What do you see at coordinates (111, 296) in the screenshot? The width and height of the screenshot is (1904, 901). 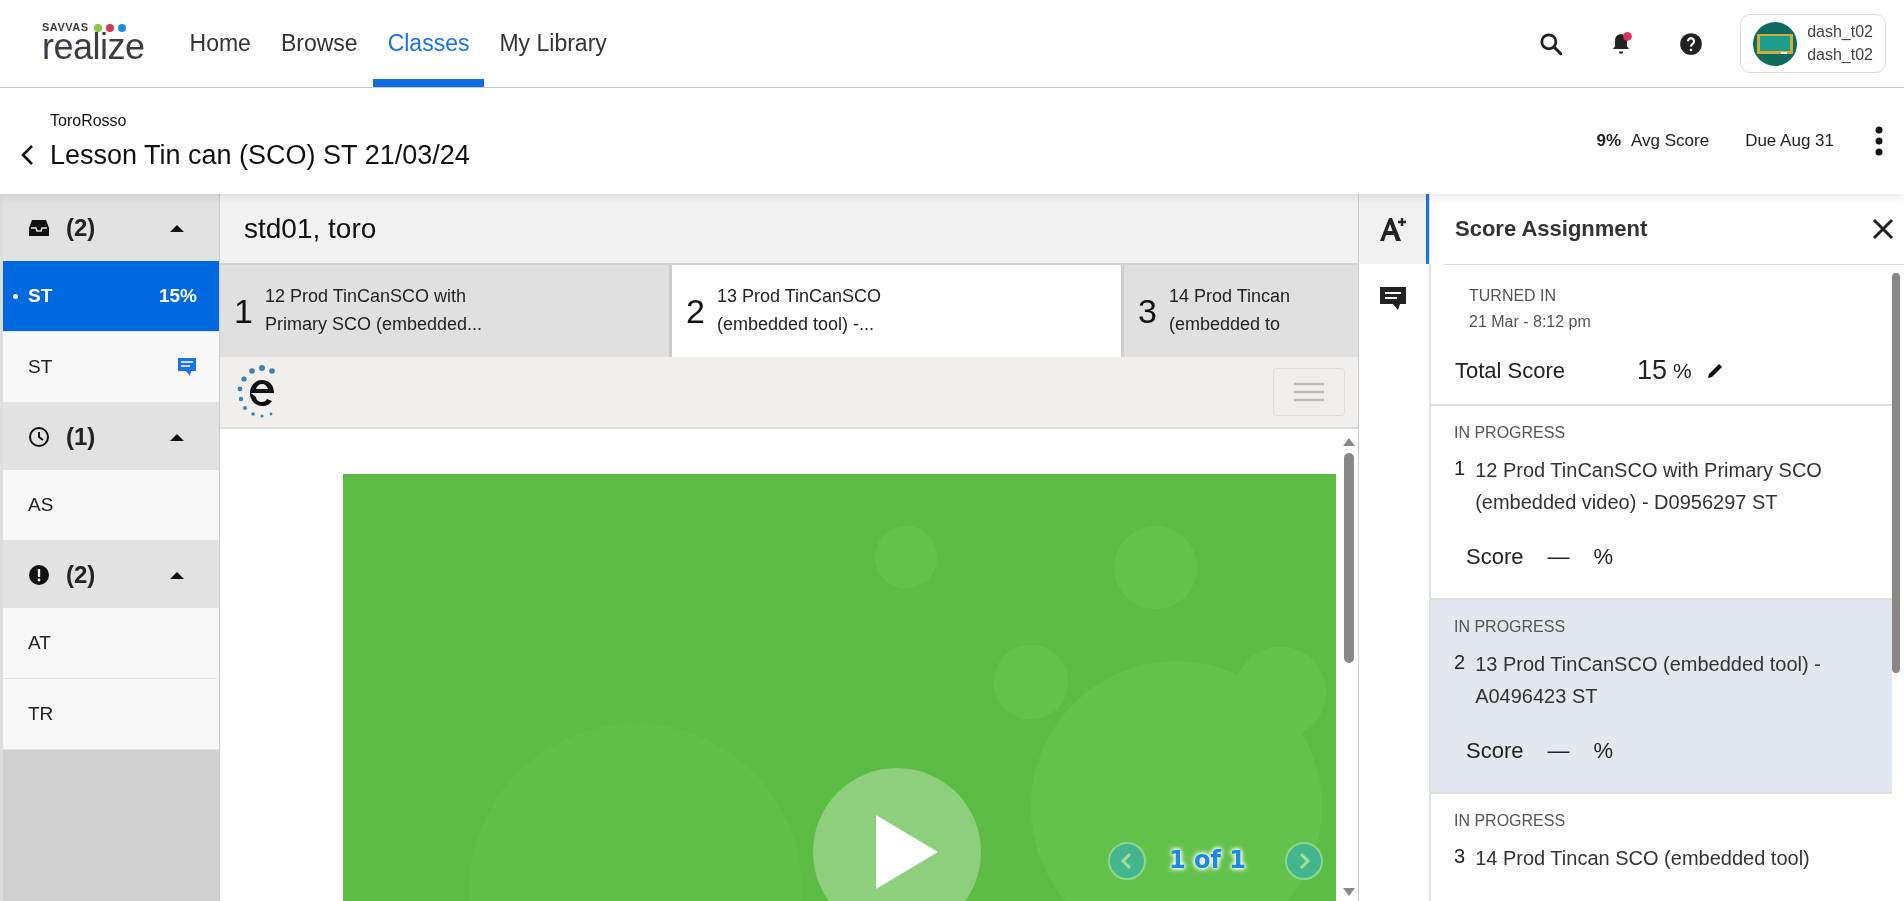 I see `student-row: ST 15%` at bounding box center [111, 296].